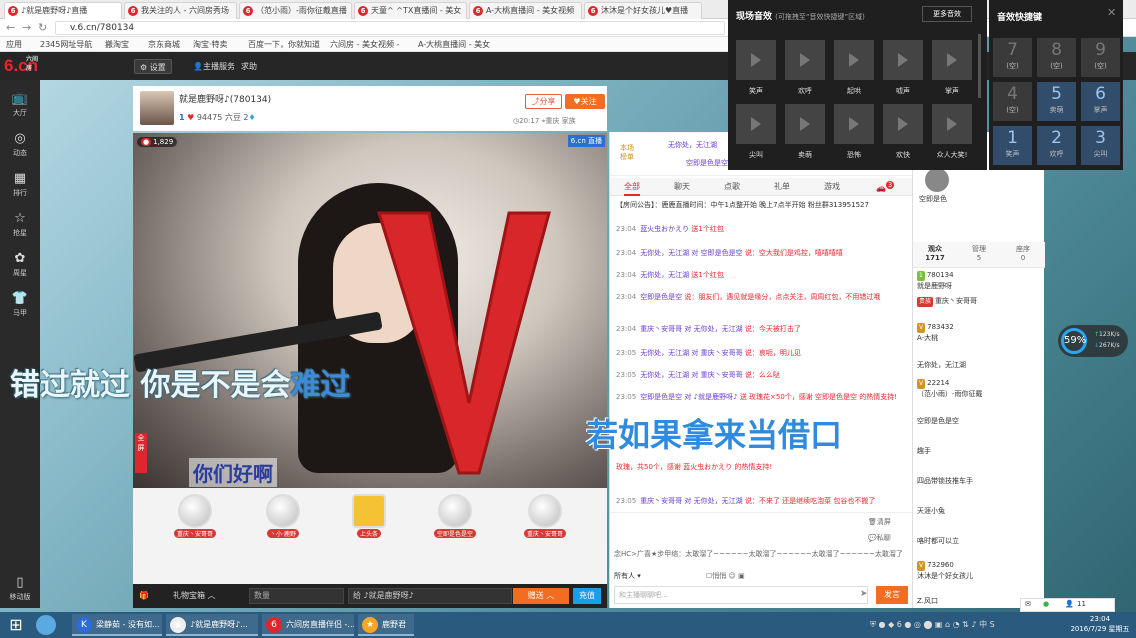 This screenshot has width=1136, height=638. I want to click on bookmark-item: 淘宝·特卖, so click(210, 44).